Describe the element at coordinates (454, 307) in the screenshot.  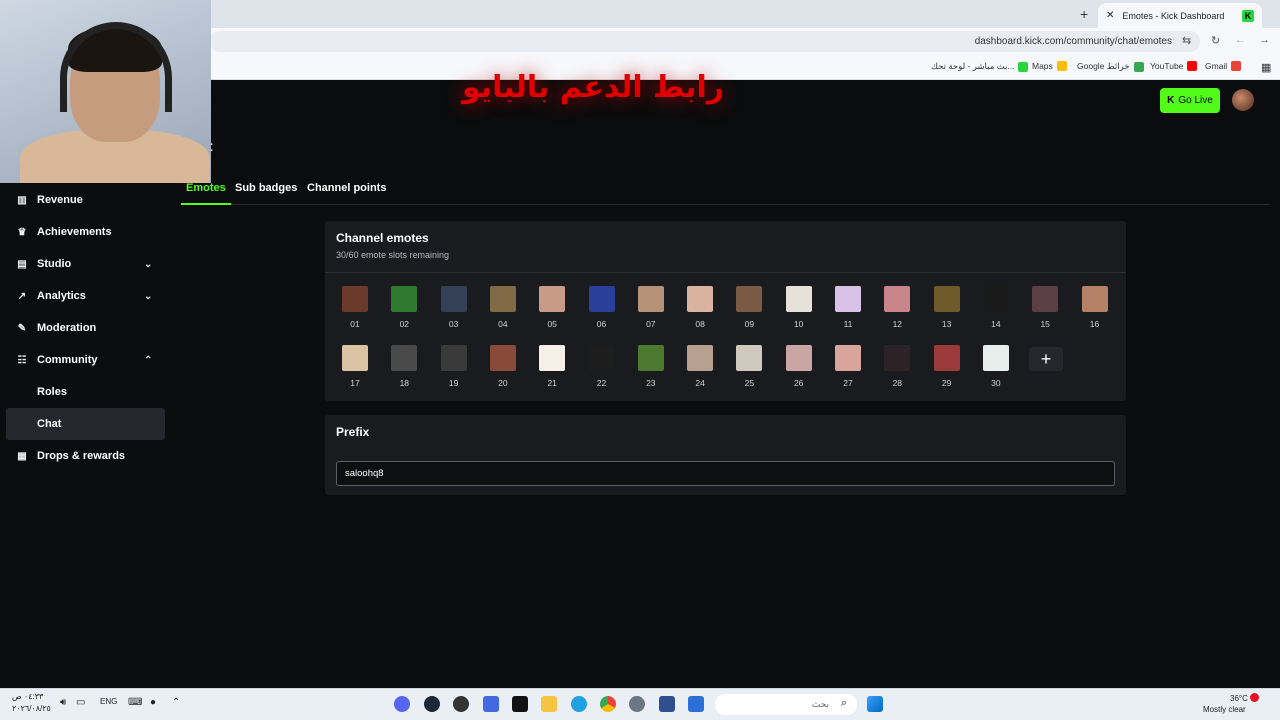
I see `emote-03: 03` at that location.